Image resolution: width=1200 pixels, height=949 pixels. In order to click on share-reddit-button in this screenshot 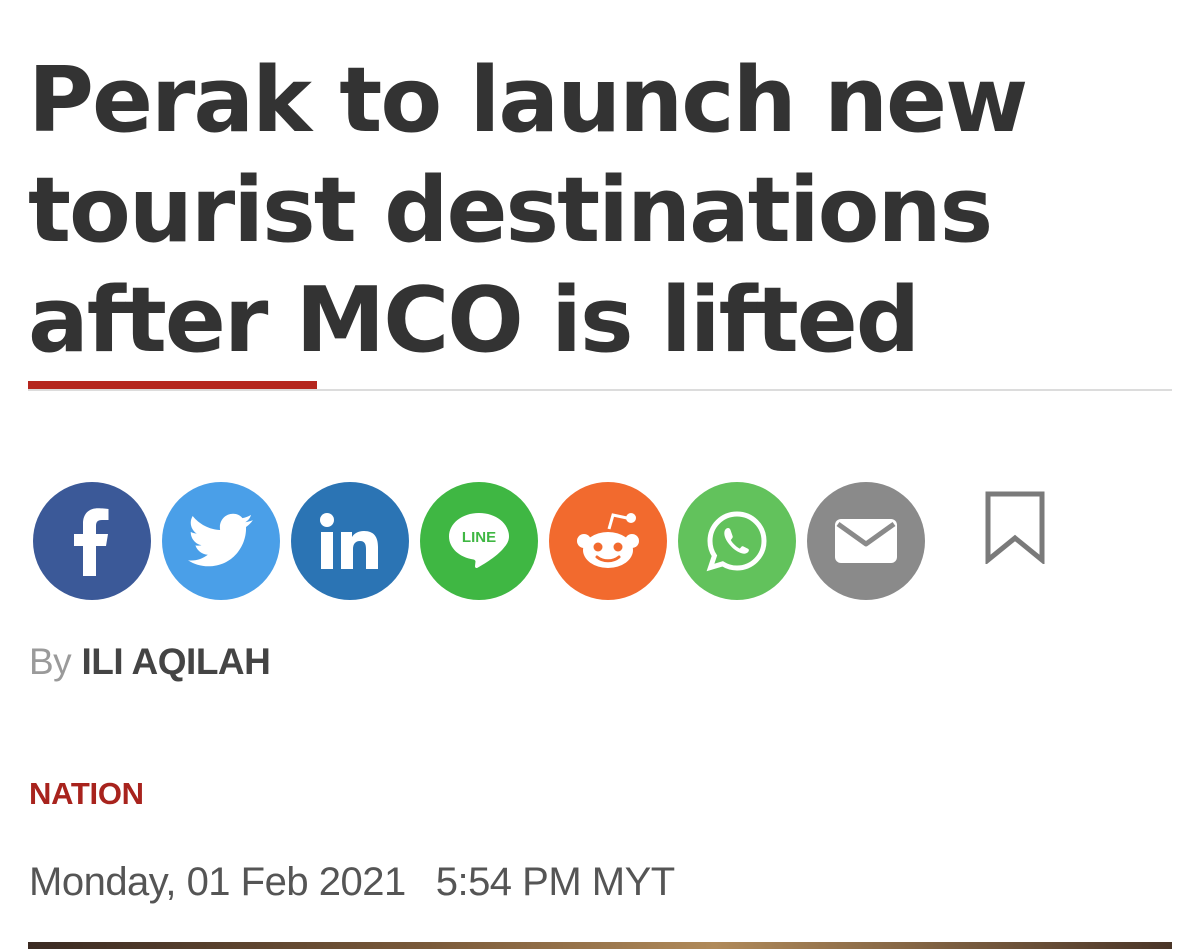, I will do `click(608, 541)`.